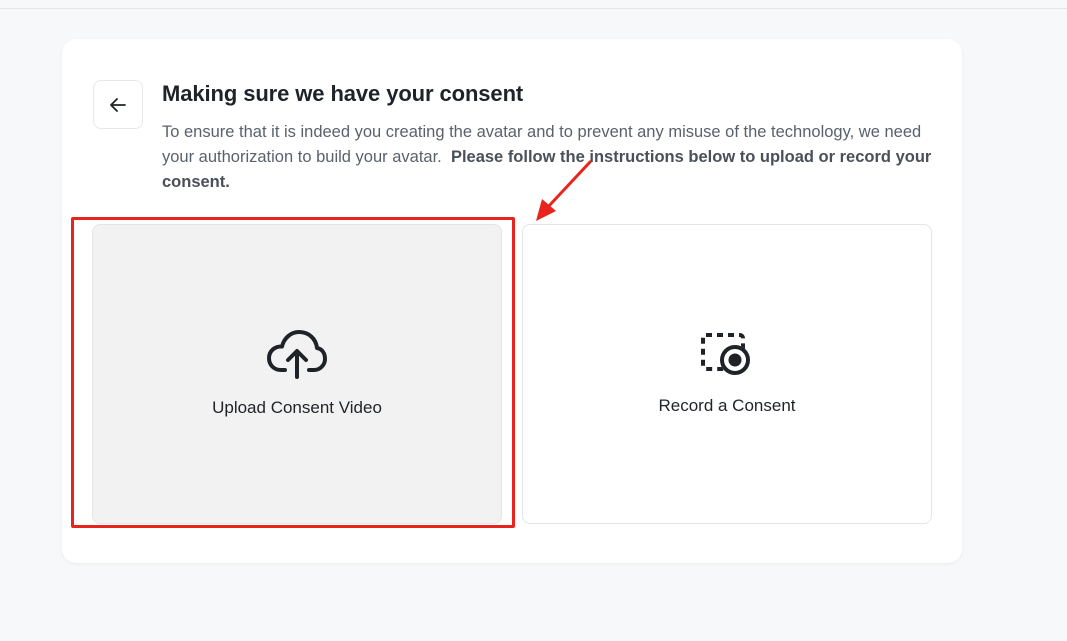  What do you see at coordinates (727, 405) in the screenshot?
I see `record-option-label: Record a Consent` at bounding box center [727, 405].